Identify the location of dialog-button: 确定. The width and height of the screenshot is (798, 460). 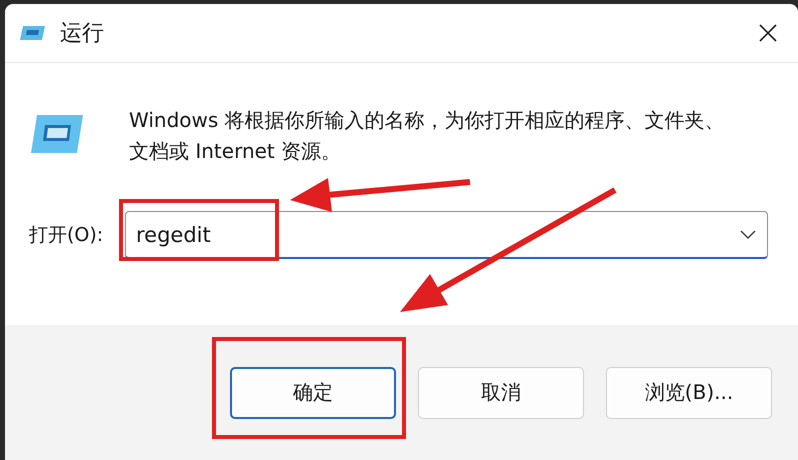
(313, 392).